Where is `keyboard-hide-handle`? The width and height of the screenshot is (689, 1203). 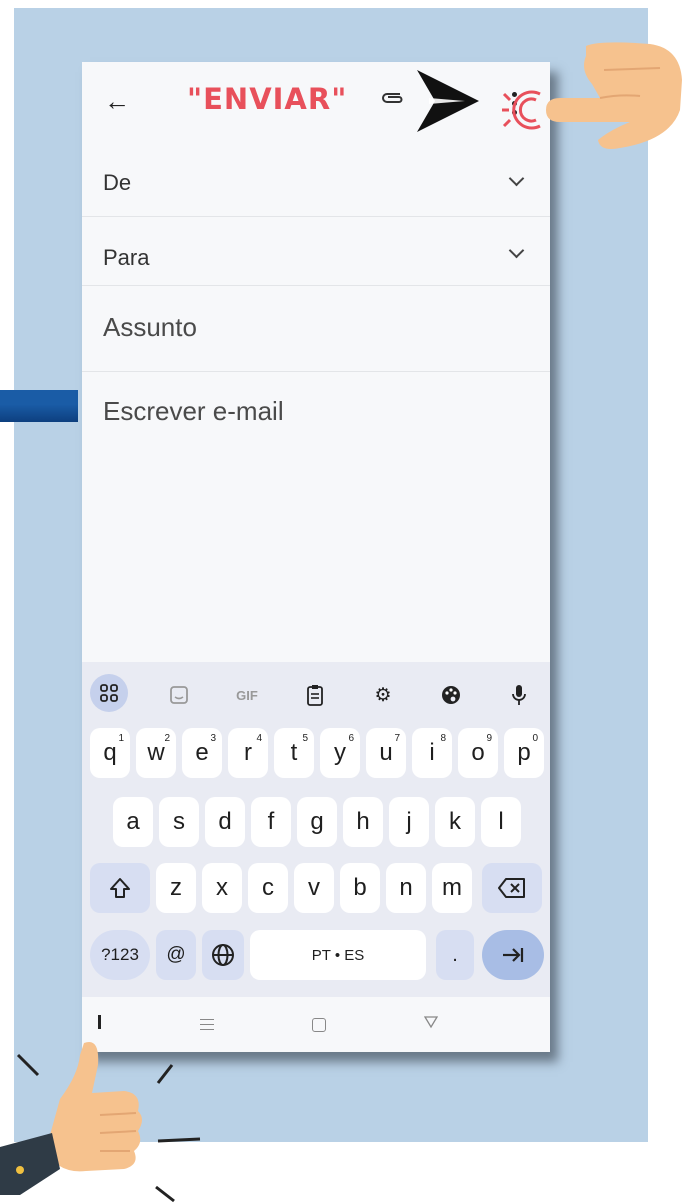
keyboard-hide-handle is located at coordinates (99, 1022).